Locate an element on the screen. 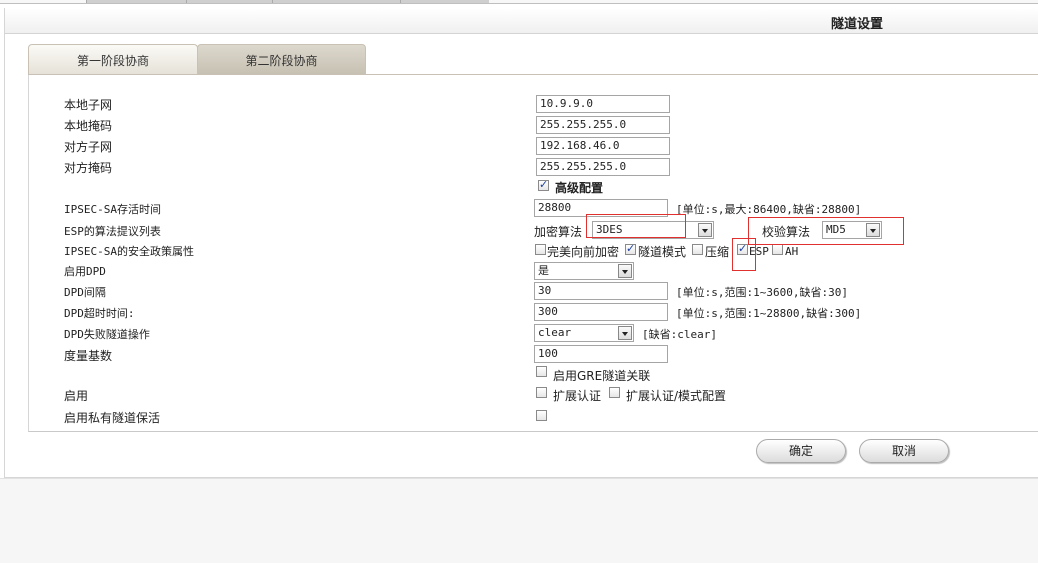 The height and width of the screenshot is (563, 1038). ok-button: 确定 is located at coordinates (801, 451).